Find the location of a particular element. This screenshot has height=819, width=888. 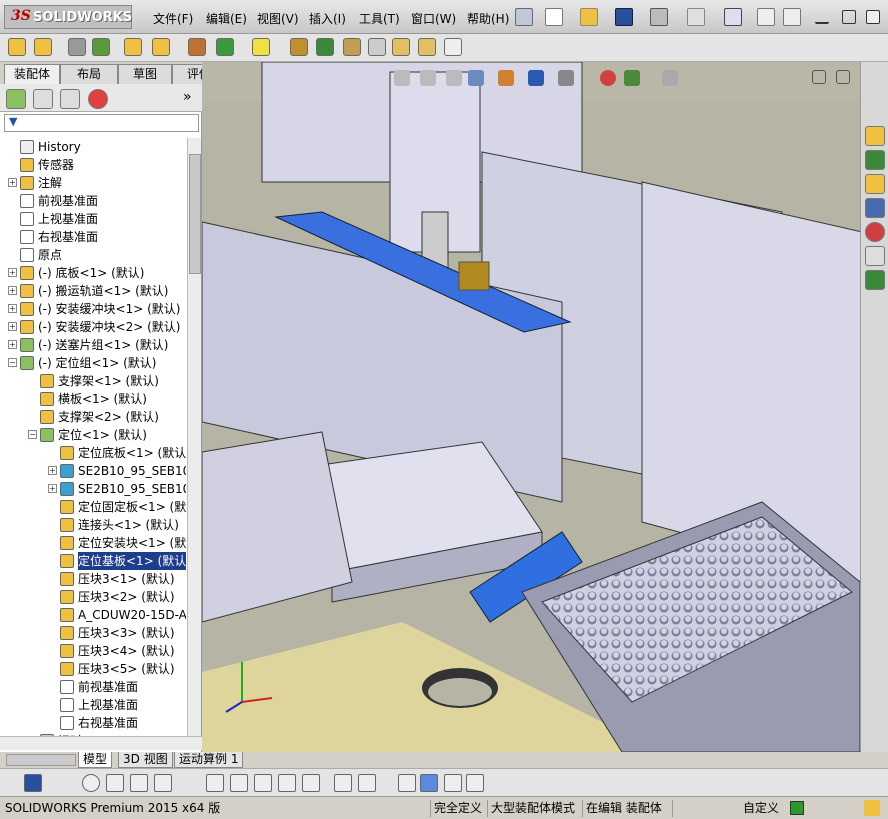

tree-node: + 注解 is located at coordinates (96, 183).